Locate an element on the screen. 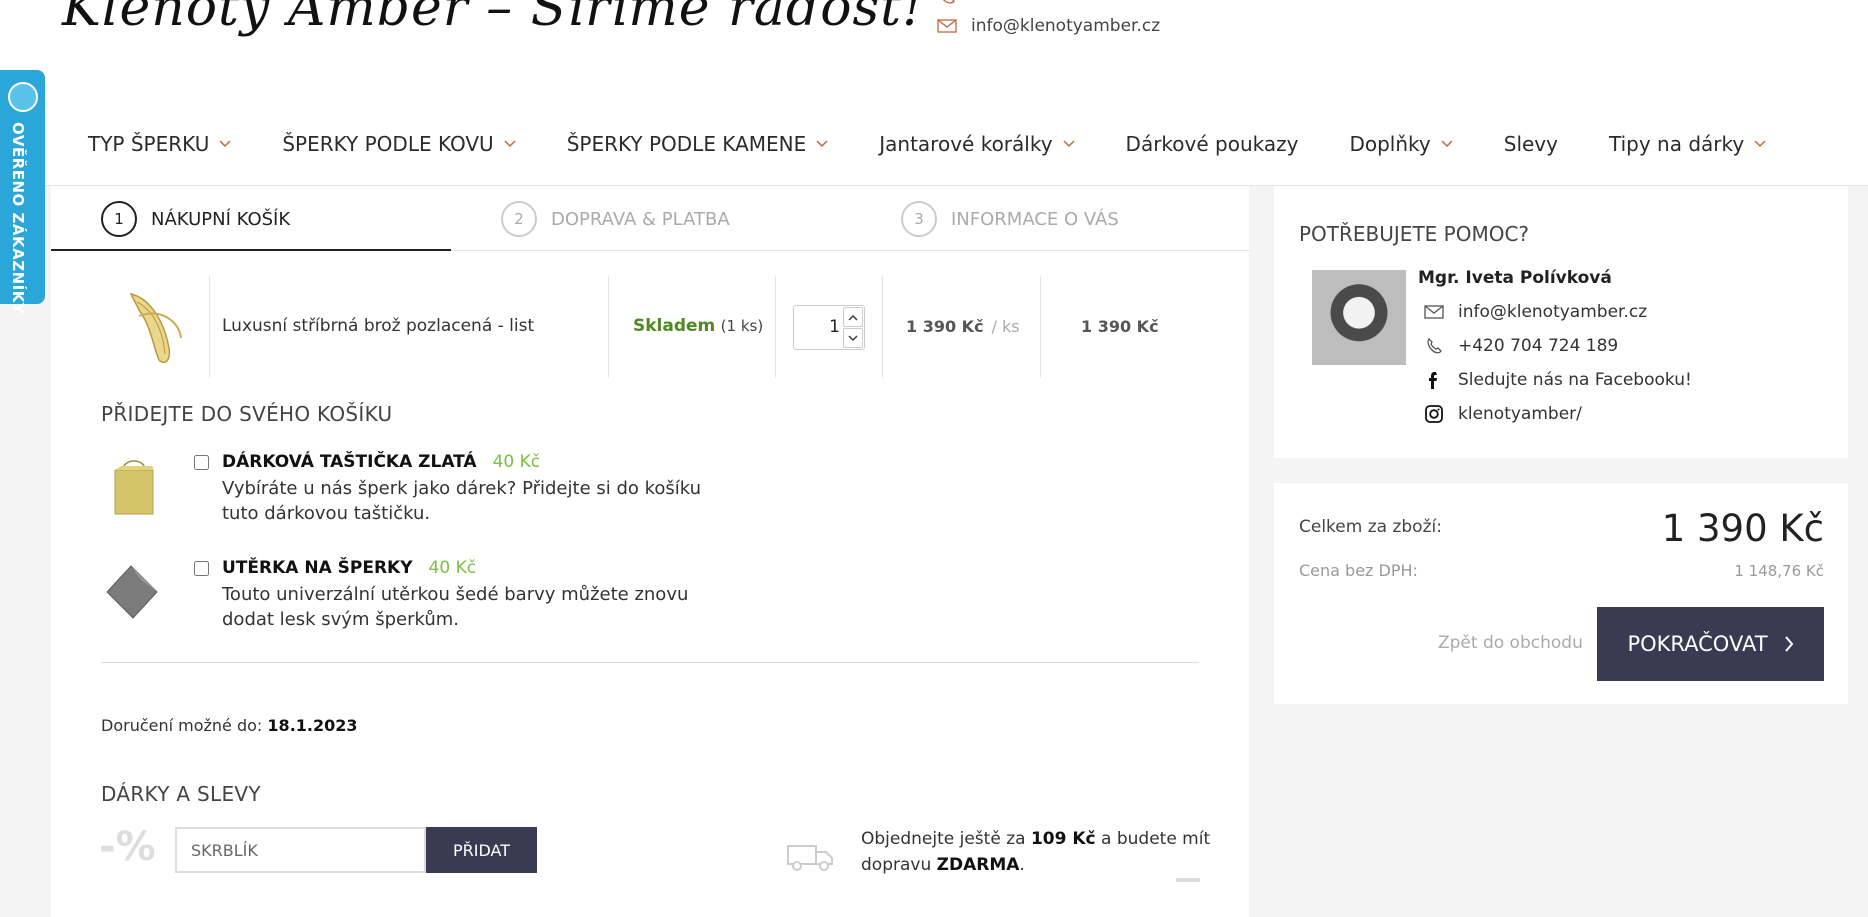 Image resolution: width=1868 pixels, height=917 pixels. support-name: Mgr. Iveta Polívková is located at coordinates (1515, 278).